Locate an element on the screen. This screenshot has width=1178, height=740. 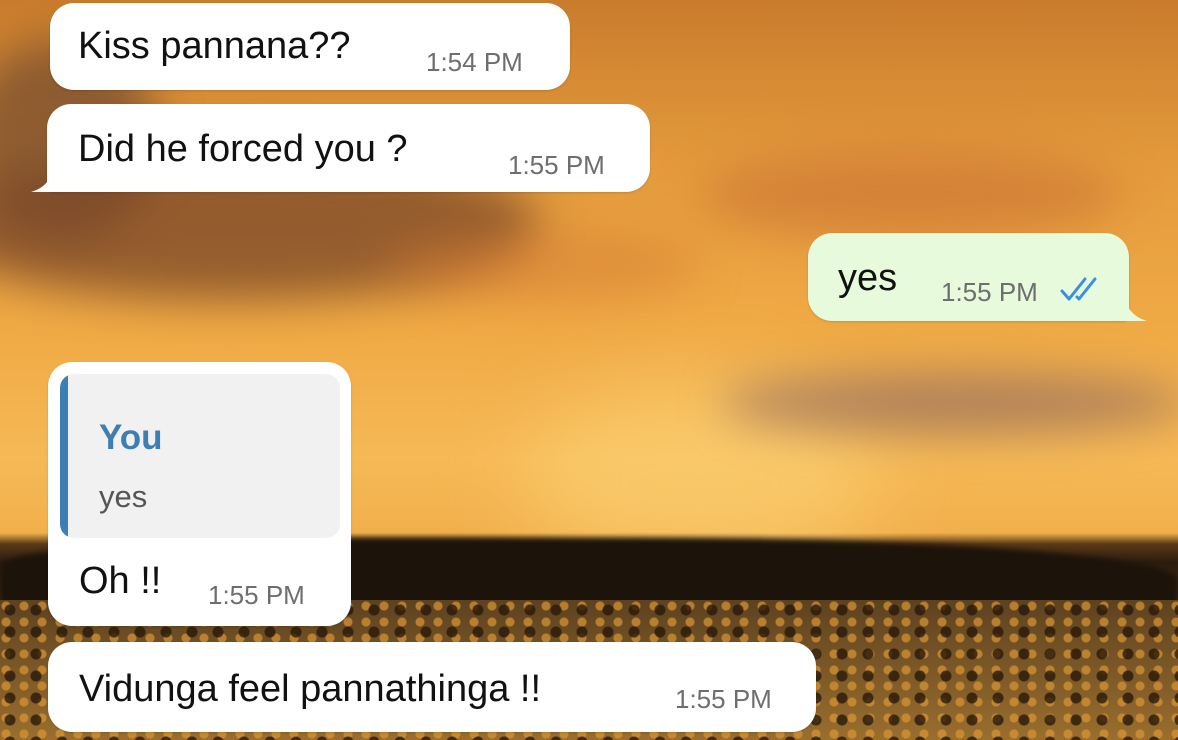
message-bubble-outgoing: yes 1:55 PM is located at coordinates (977, 277).